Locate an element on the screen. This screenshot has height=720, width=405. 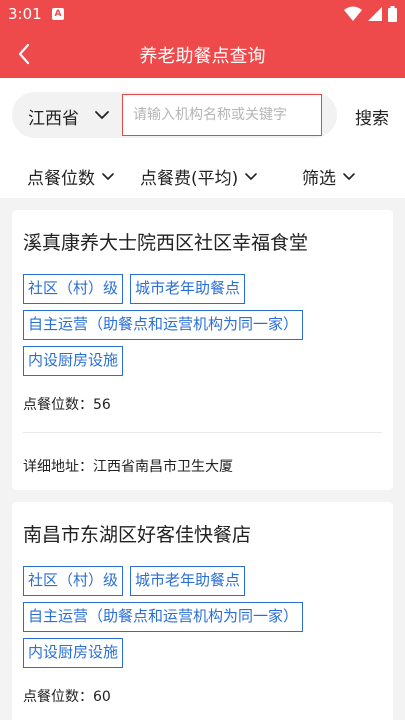
search-button: 搜索 is located at coordinates (372, 116).